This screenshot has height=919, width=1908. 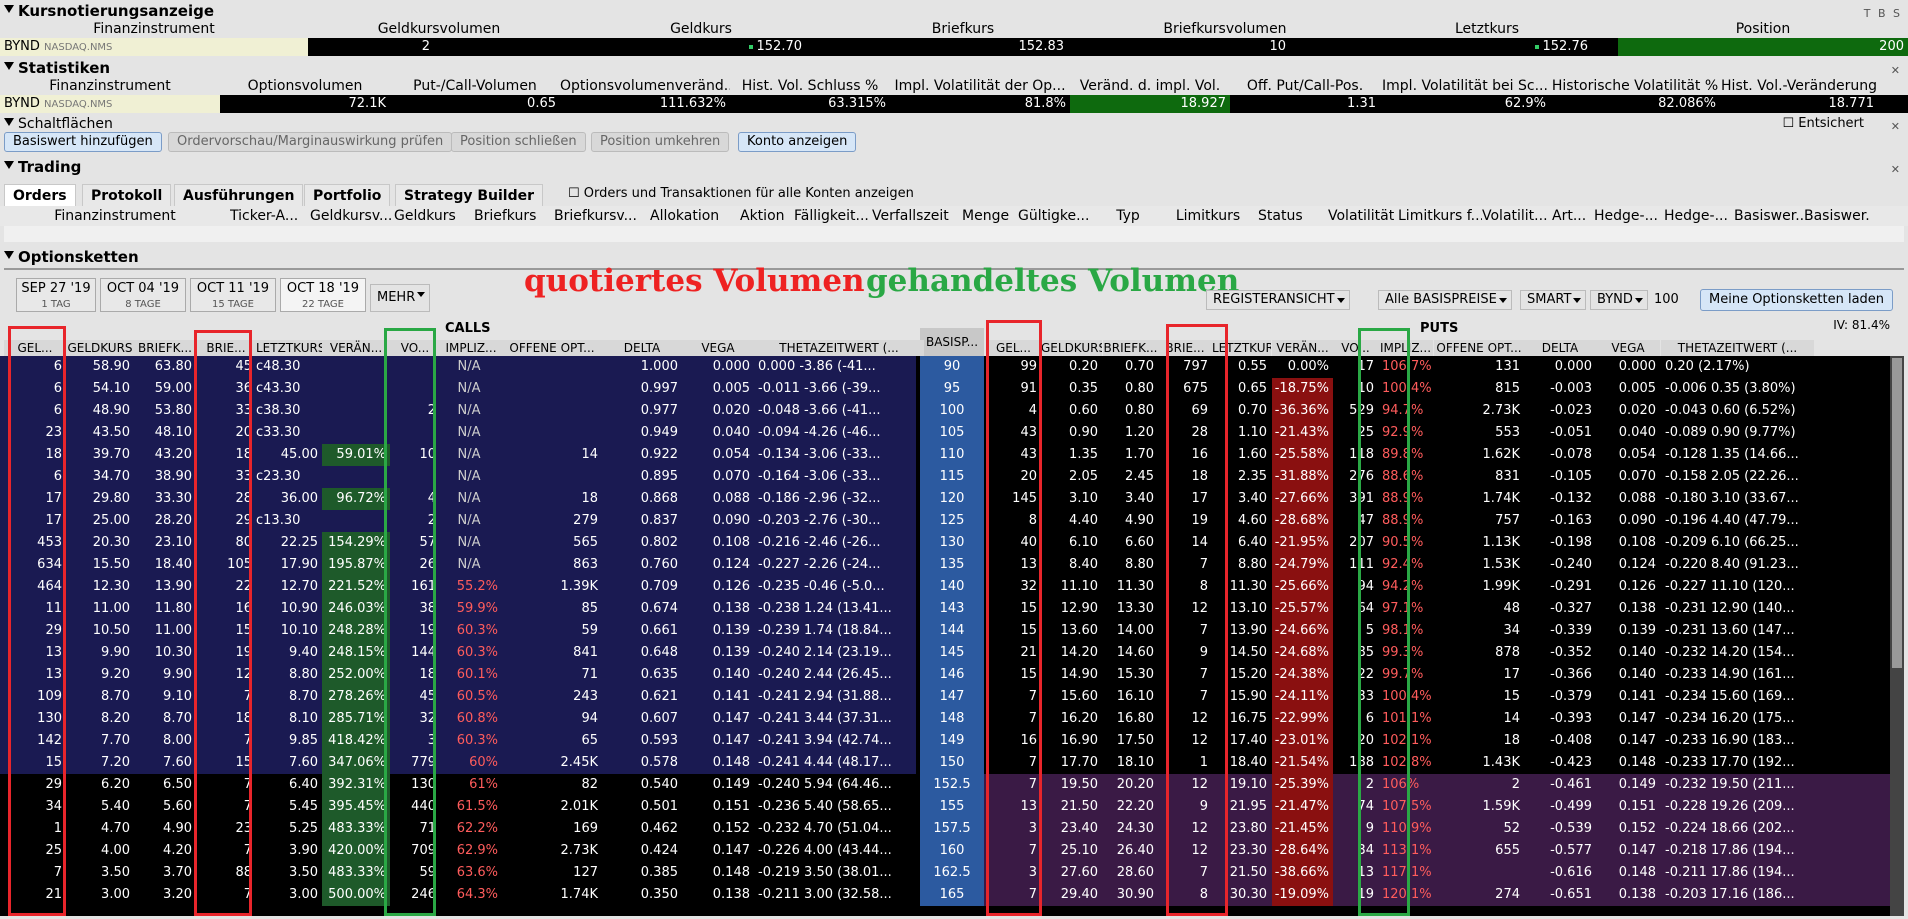 What do you see at coordinates (1479, 477) in the screenshot?
I see `put-cell: 831` at bounding box center [1479, 477].